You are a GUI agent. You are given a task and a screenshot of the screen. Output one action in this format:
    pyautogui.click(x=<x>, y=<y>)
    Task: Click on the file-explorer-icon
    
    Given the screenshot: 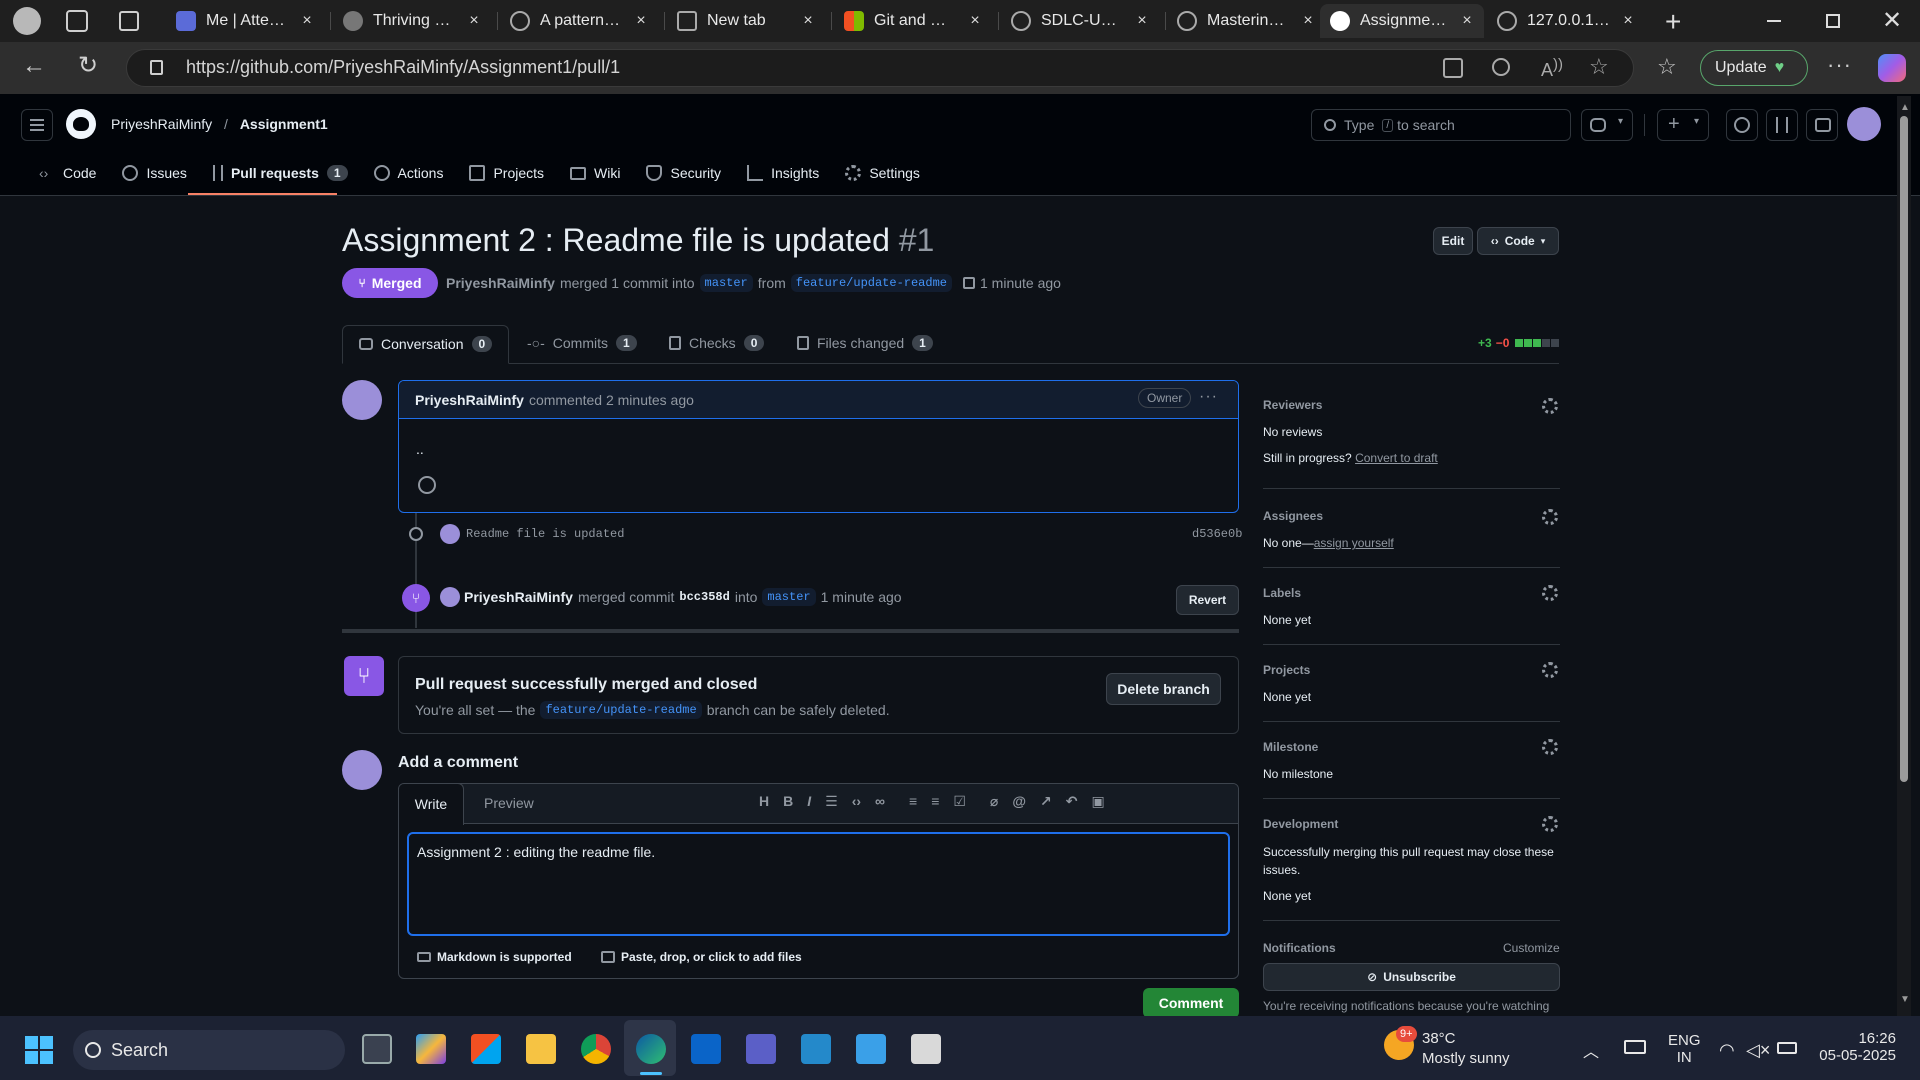 What is the action you would take?
    pyautogui.click(x=541, y=1049)
    